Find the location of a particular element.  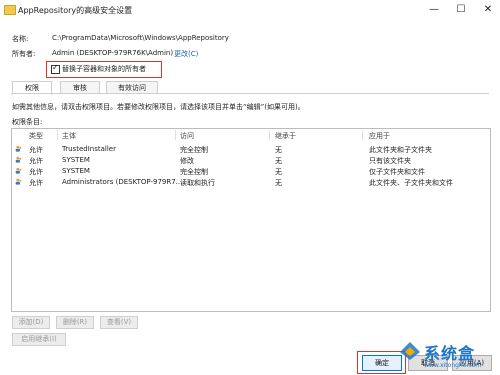

cell-applies: 此文件夹、子文件夹和文件 is located at coordinates (411, 183).